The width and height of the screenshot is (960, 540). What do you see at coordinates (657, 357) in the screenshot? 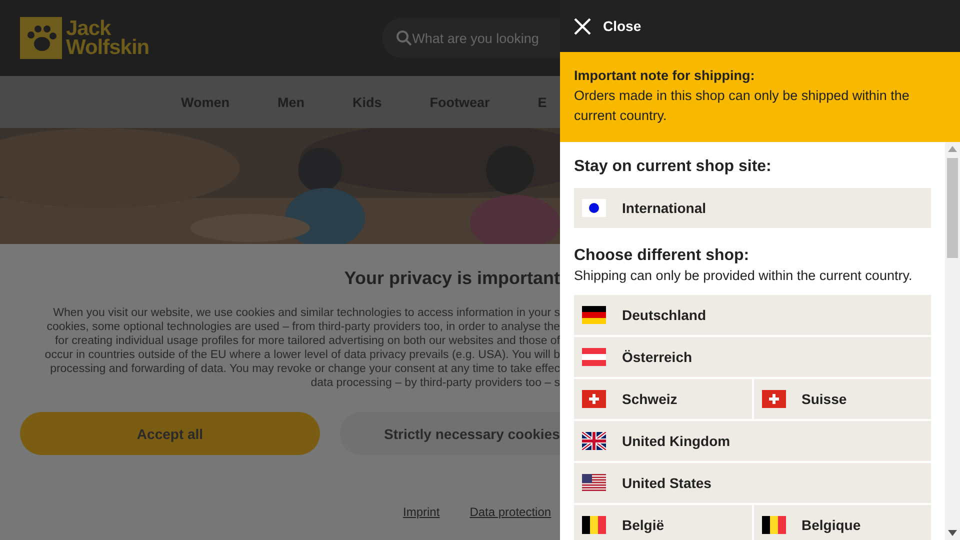
I see `shop-name: Österreich` at bounding box center [657, 357].